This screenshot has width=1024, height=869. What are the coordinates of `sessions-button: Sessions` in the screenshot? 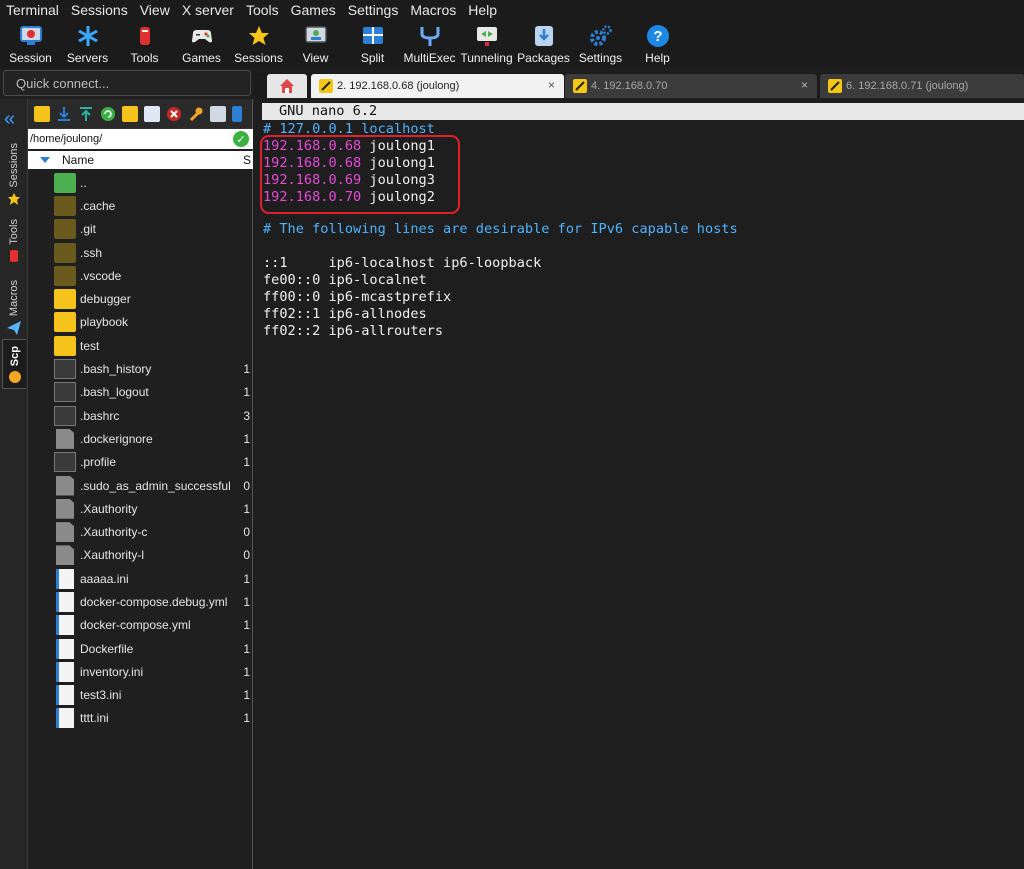 It's located at (258, 44).